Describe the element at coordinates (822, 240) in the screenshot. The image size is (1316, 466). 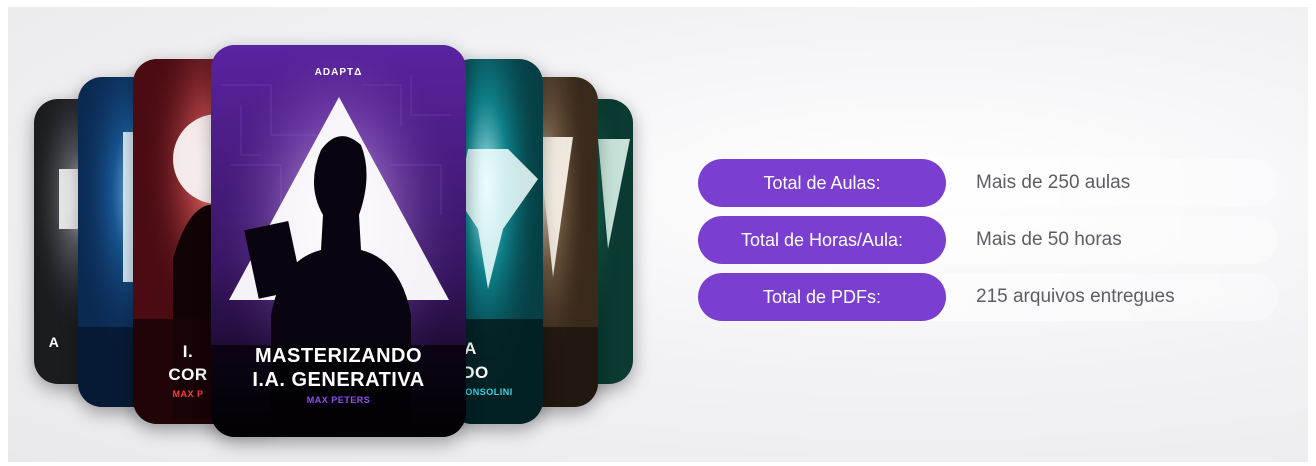
I see `stats-label: Total de Horas/Aula:` at that location.